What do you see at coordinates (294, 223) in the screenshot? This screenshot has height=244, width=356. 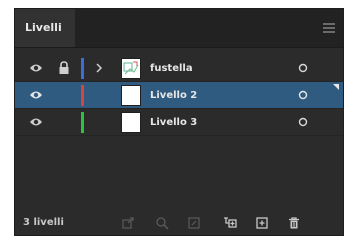 I see `delete-icon` at bounding box center [294, 223].